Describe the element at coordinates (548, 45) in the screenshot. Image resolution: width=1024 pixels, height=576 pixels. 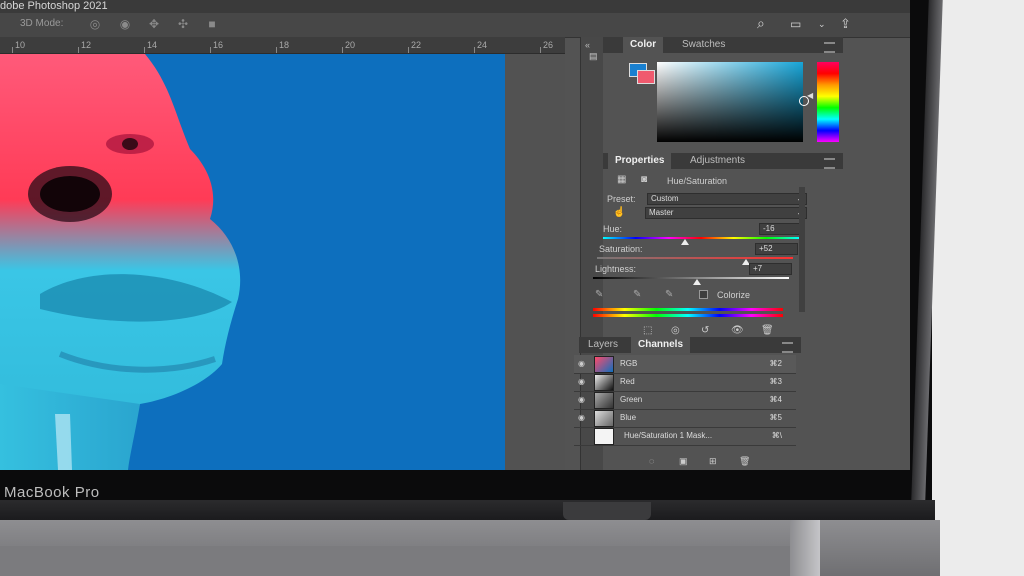
I see `ruler-tick: 26` at that location.